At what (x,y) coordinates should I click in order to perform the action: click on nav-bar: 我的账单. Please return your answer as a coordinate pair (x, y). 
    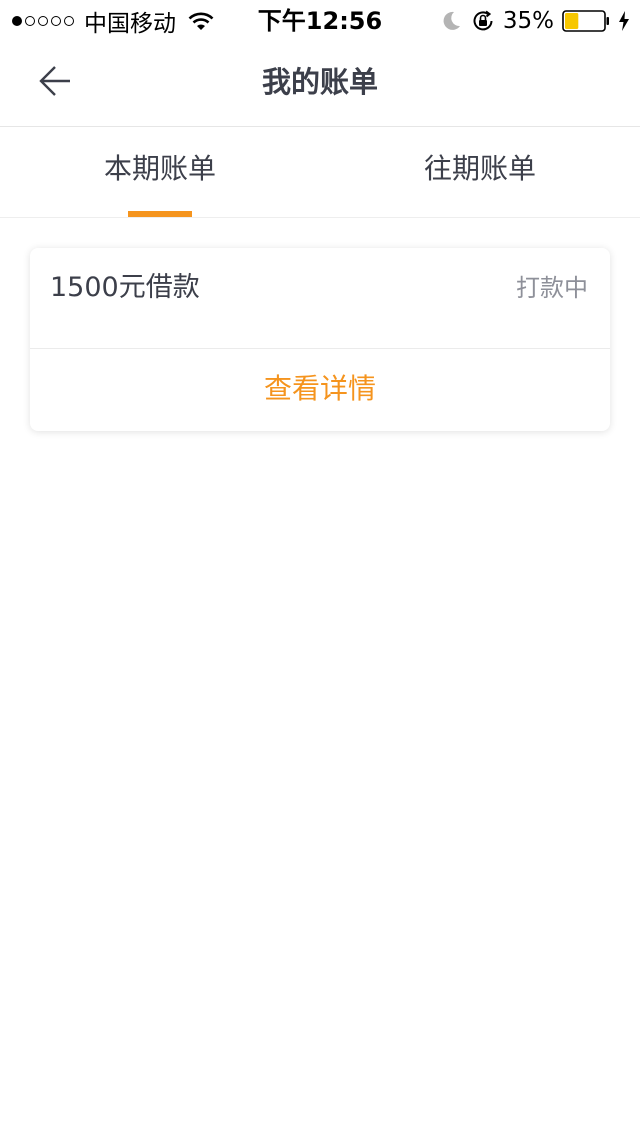
    Looking at the image, I should click on (320, 83).